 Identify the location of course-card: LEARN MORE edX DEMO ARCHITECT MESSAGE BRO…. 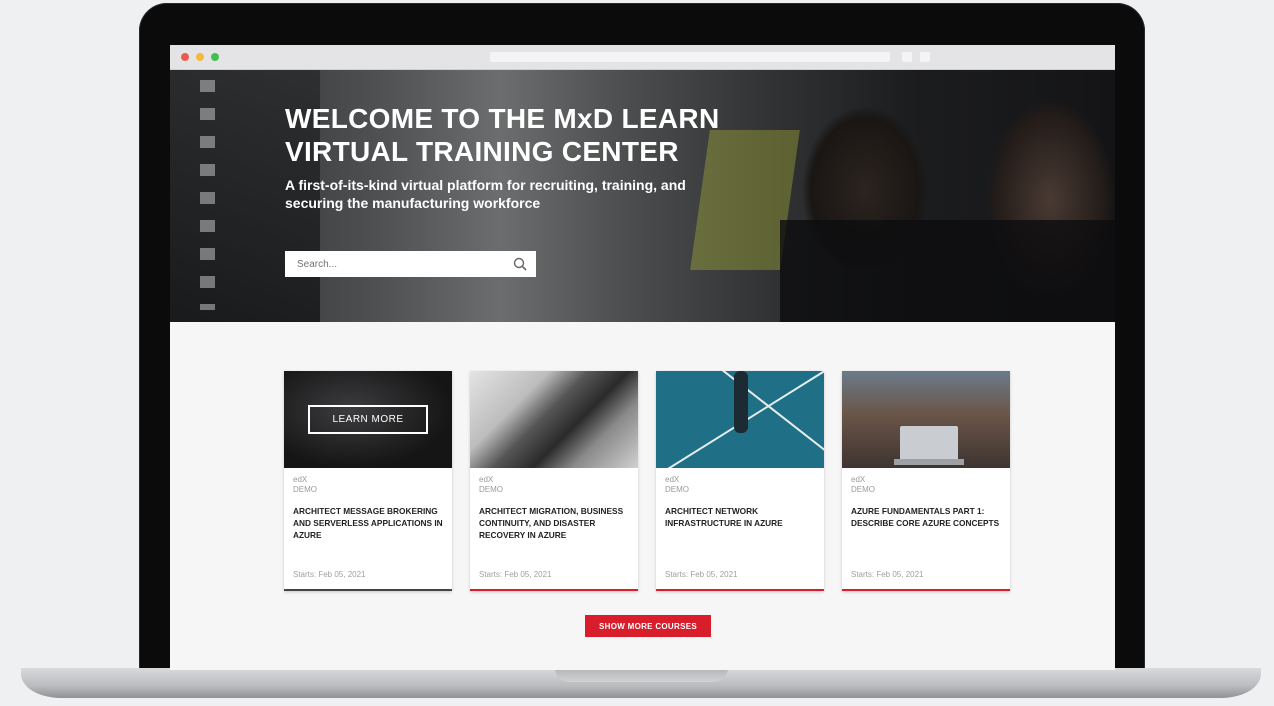
(368, 481).